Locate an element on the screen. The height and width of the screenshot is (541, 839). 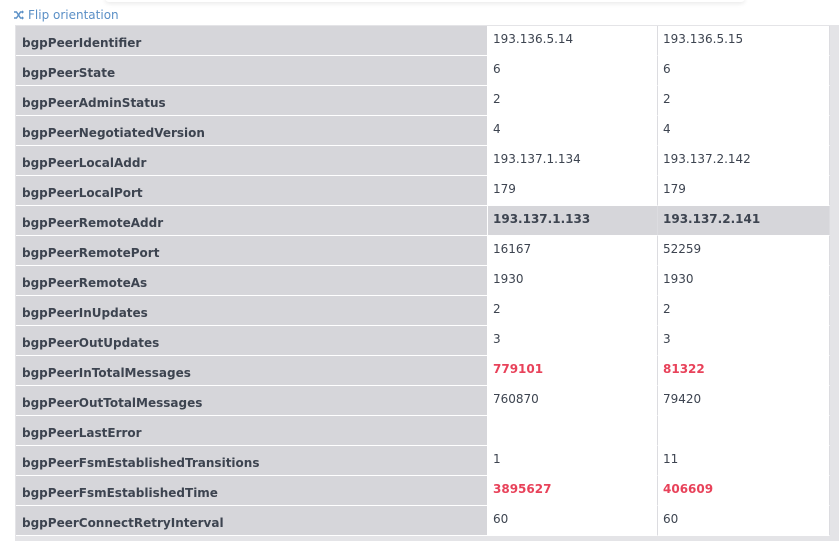
table-row: bgpPeerFsmEstablishedTransitions 1 11 is located at coordinates (423, 461).